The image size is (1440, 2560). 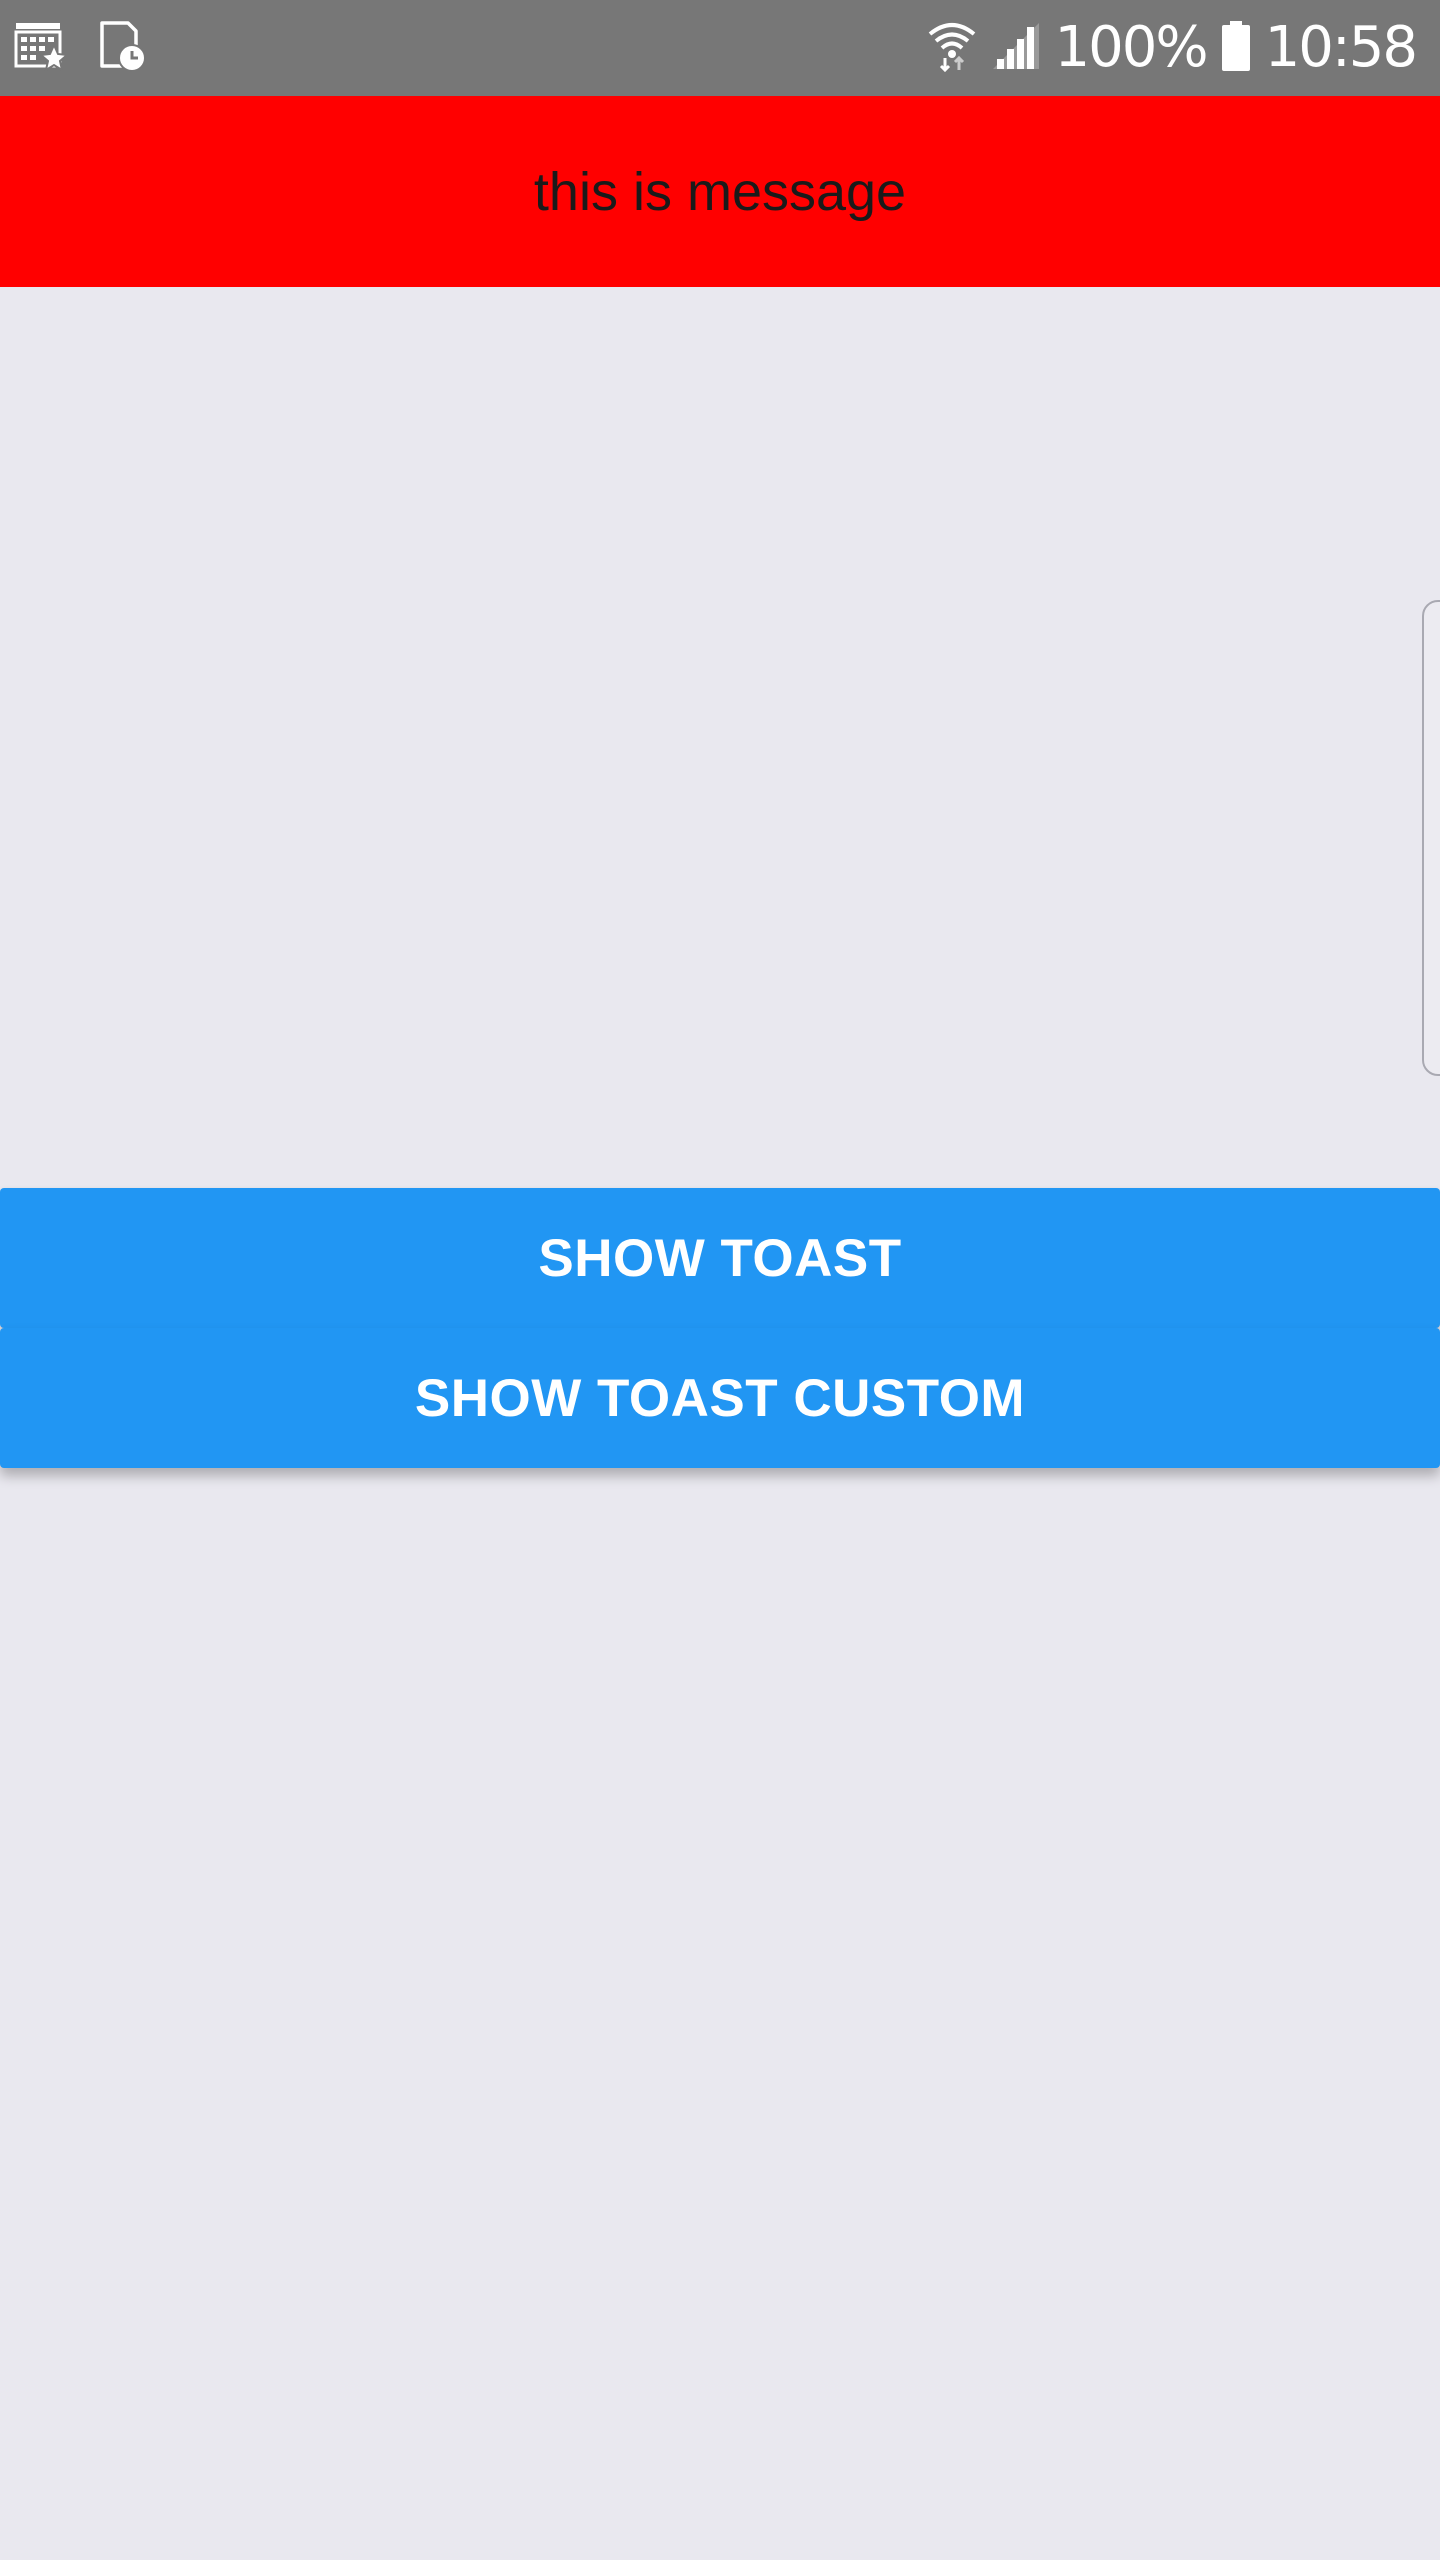 I want to click on status-right-icons: 100% 10:58, so click(x=1172, y=48).